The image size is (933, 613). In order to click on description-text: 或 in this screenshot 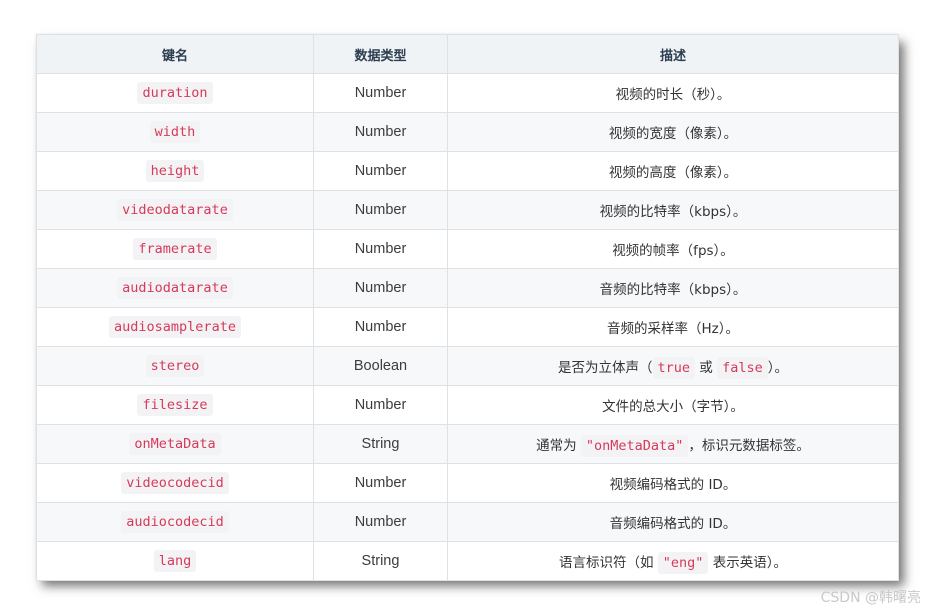, I will do `click(706, 368)`.